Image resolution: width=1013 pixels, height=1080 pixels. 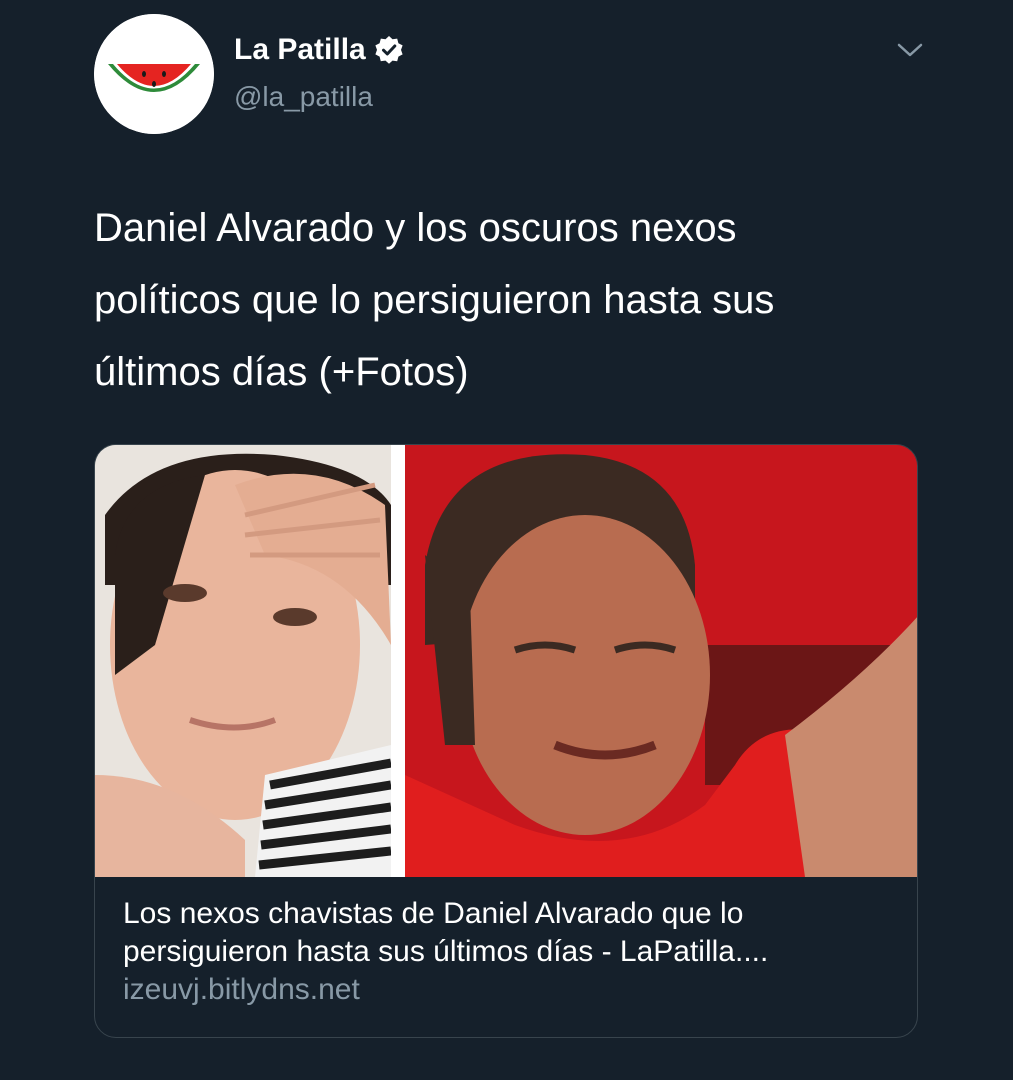 I want to click on card-domain: izeuvj.bitlydns.net, so click(x=508, y=990).